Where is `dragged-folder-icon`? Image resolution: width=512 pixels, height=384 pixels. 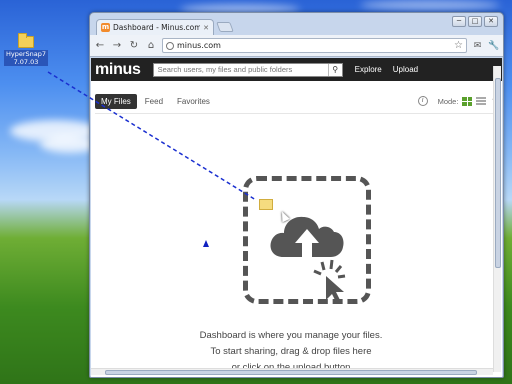 dragged-folder-icon is located at coordinates (266, 204).